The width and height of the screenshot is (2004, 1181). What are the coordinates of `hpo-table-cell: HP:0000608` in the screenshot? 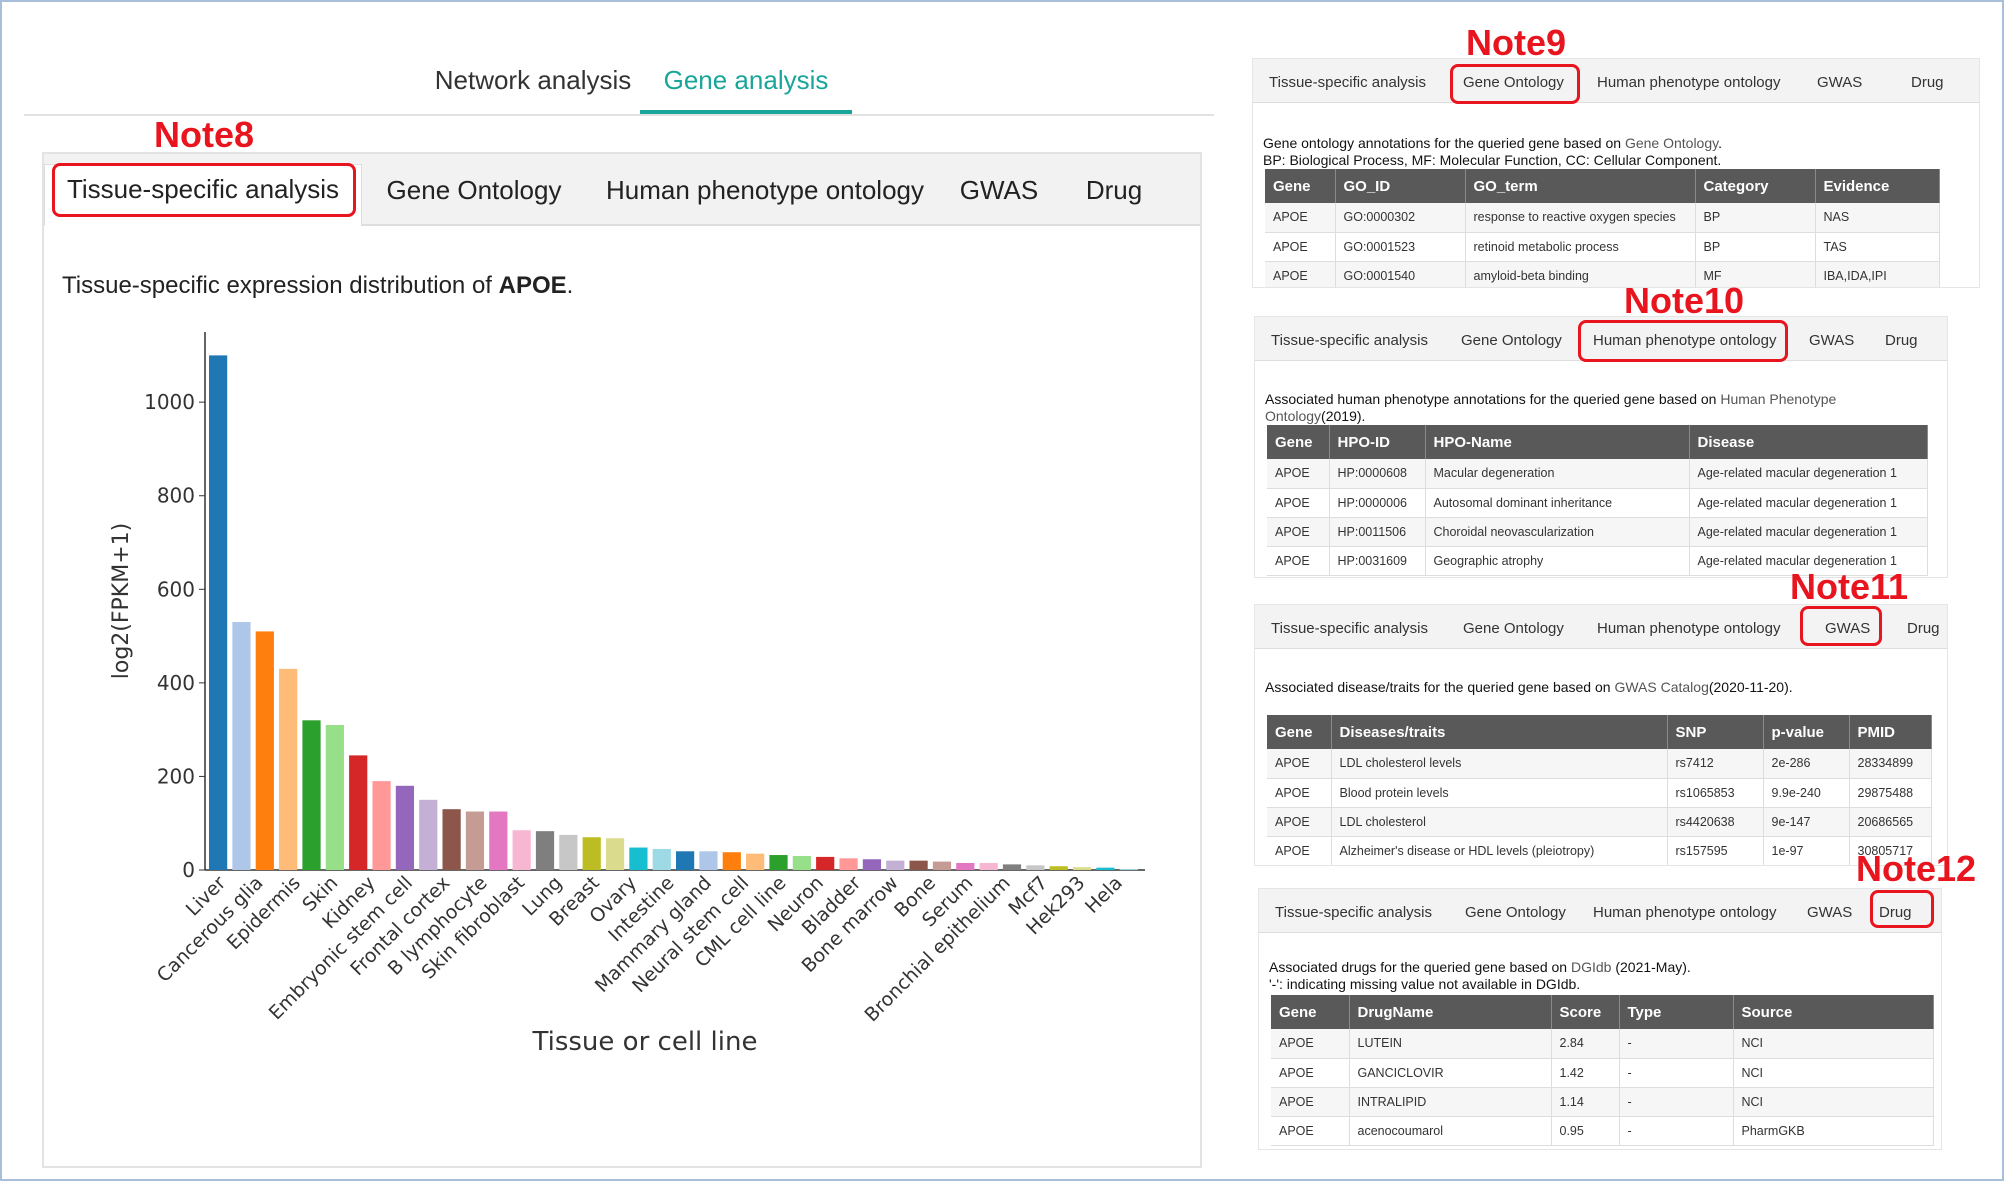 It's located at (1377, 474).